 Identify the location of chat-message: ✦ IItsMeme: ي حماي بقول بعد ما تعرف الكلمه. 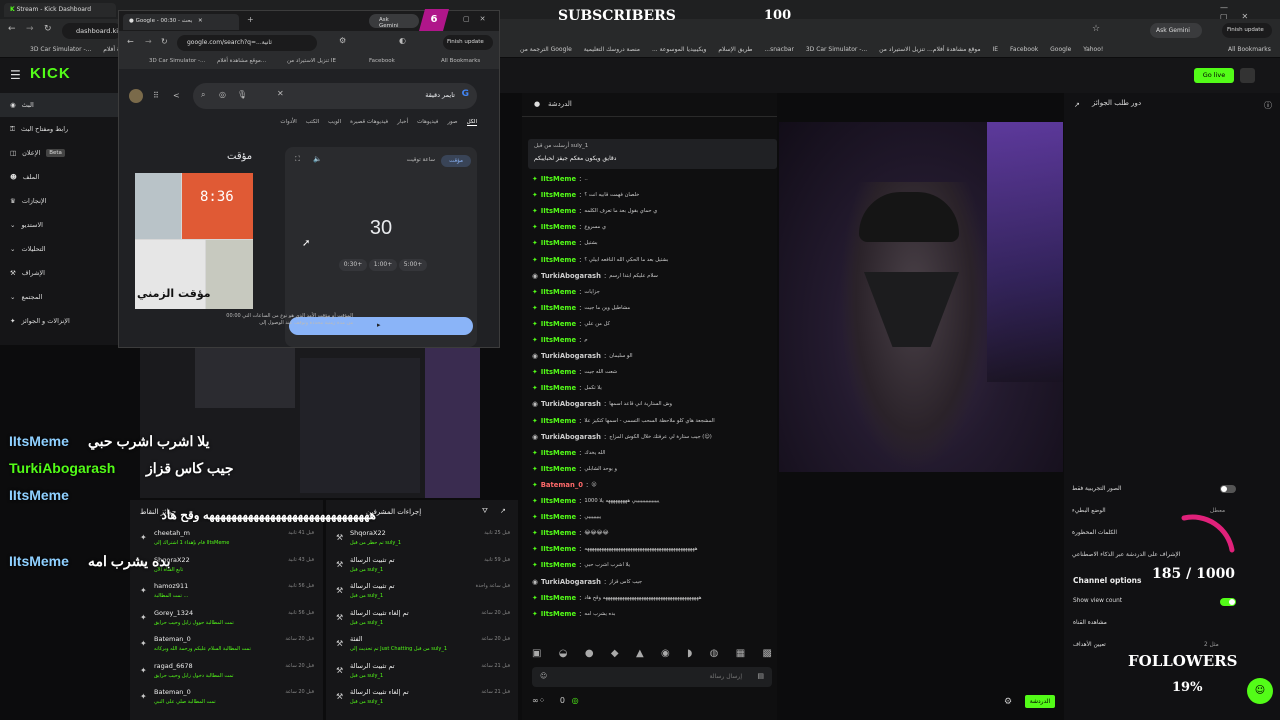
(594, 211).